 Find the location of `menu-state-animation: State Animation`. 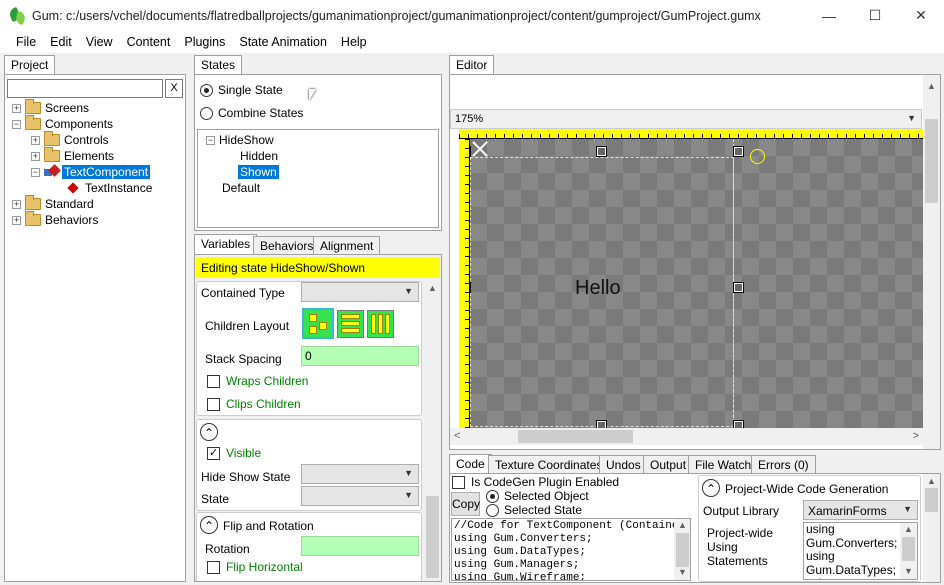

menu-state-animation: State Animation is located at coordinates (283, 42).